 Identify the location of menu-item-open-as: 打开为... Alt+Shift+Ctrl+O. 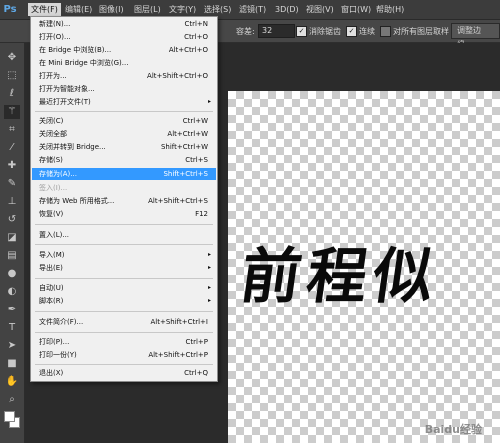
(124, 76).